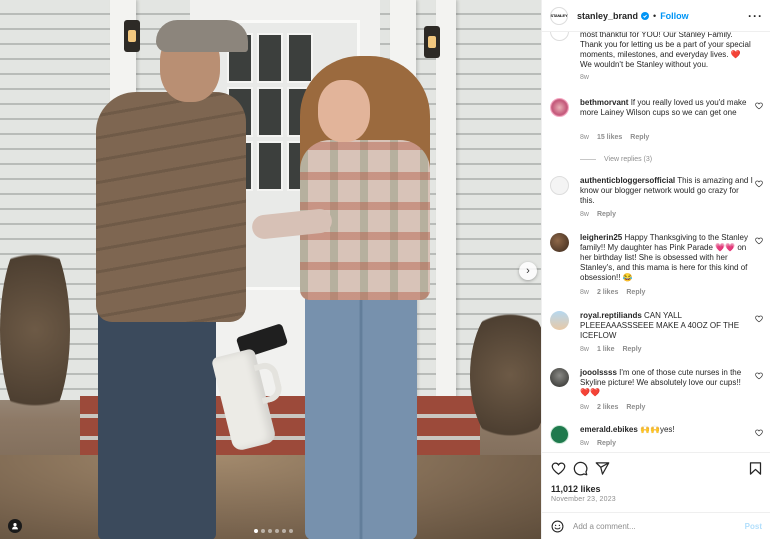 The image size is (770, 539). Describe the element at coordinates (604, 102) in the screenshot. I see `comment-username: bethmorvant` at that location.